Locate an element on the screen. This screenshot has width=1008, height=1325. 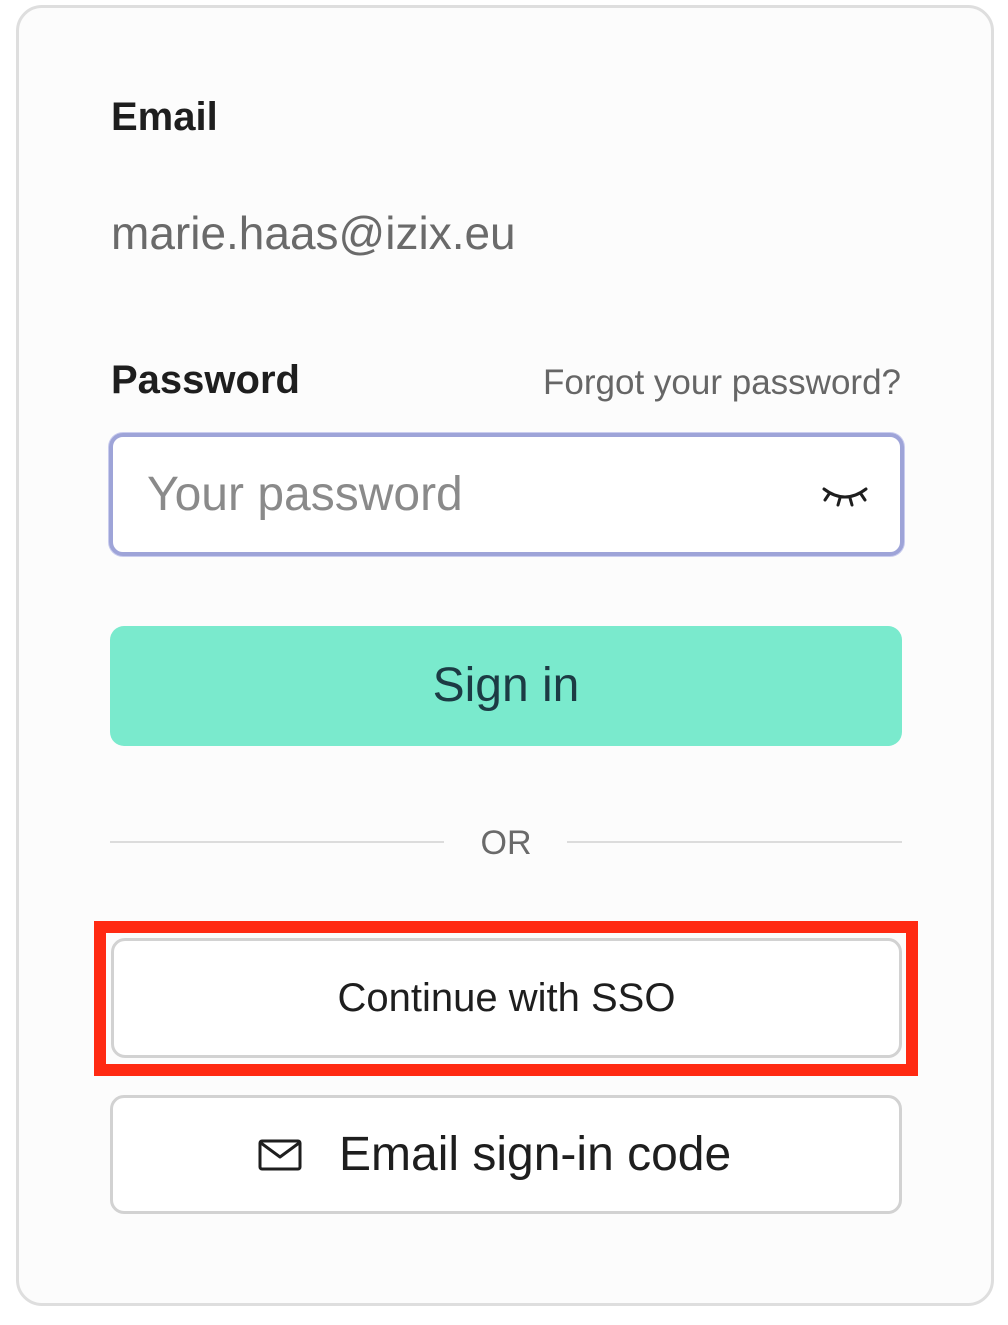
eye-closed-icon is located at coordinates (845, 498).